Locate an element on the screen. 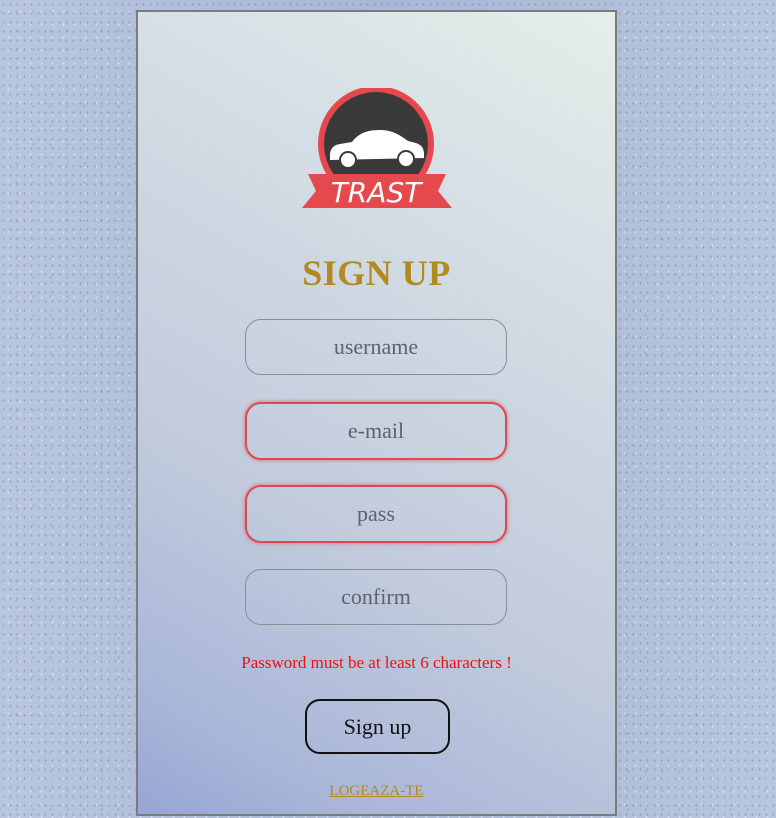  page-title: SIGN UP is located at coordinates (376, 273).